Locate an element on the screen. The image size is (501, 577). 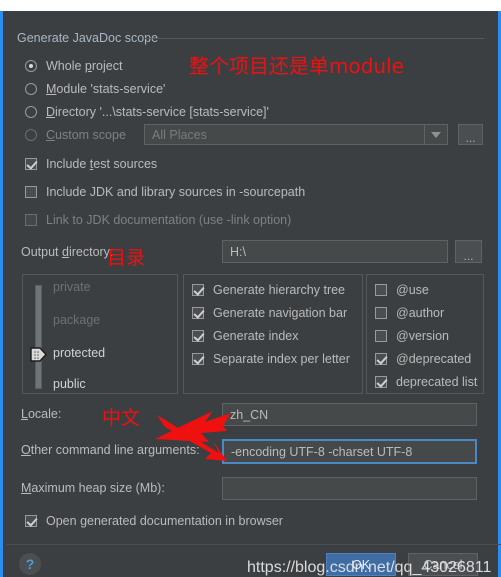
checkbox-indicator-generate-navigation-bar is located at coordinates (198, 313).